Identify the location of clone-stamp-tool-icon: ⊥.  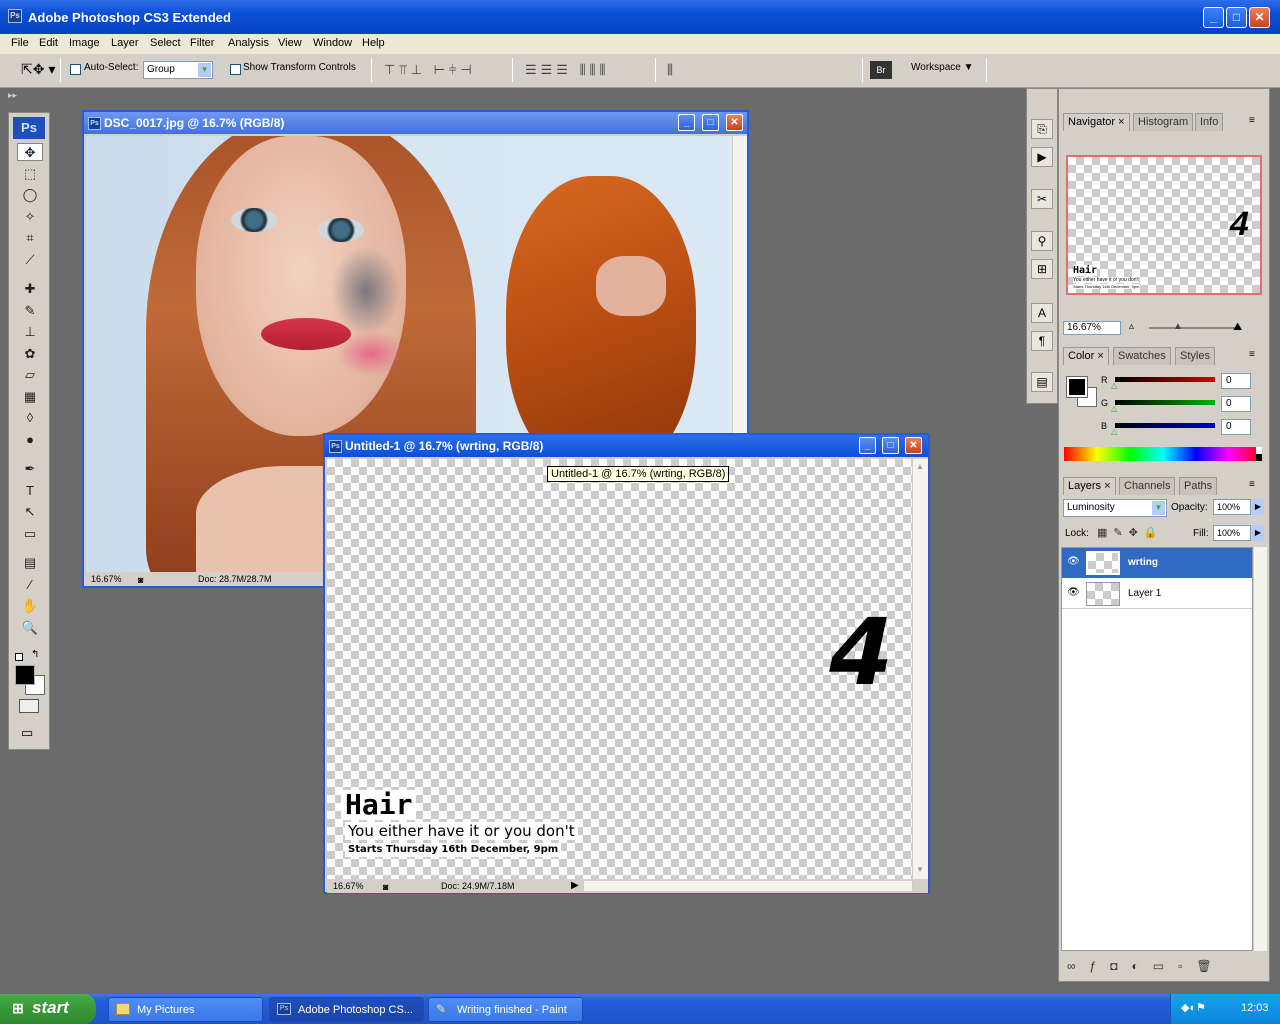
(30, 332).